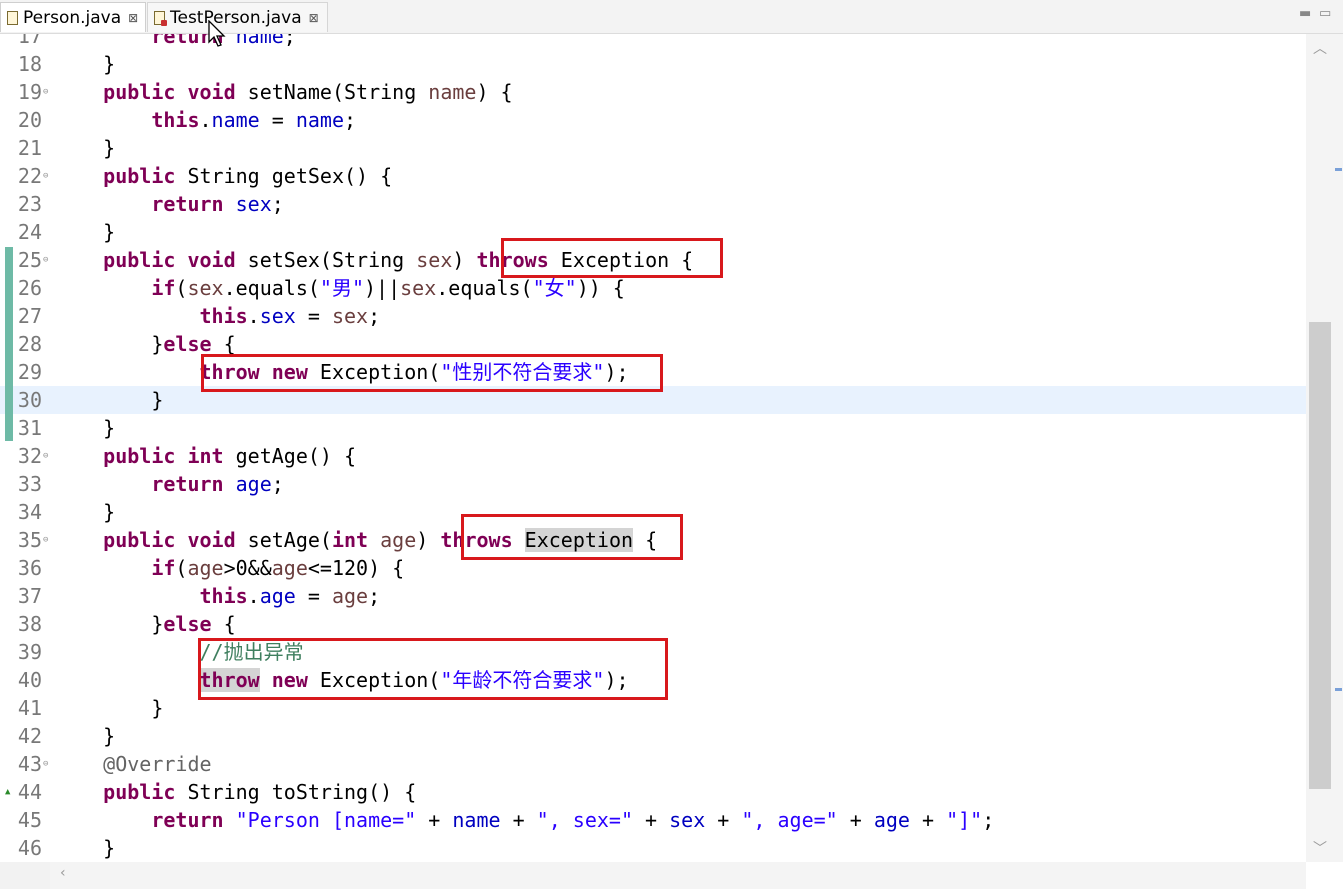 The height and width of the screenshot is (889, 1343). I want to click on code-text: public String toString() {, so click(260, 792).